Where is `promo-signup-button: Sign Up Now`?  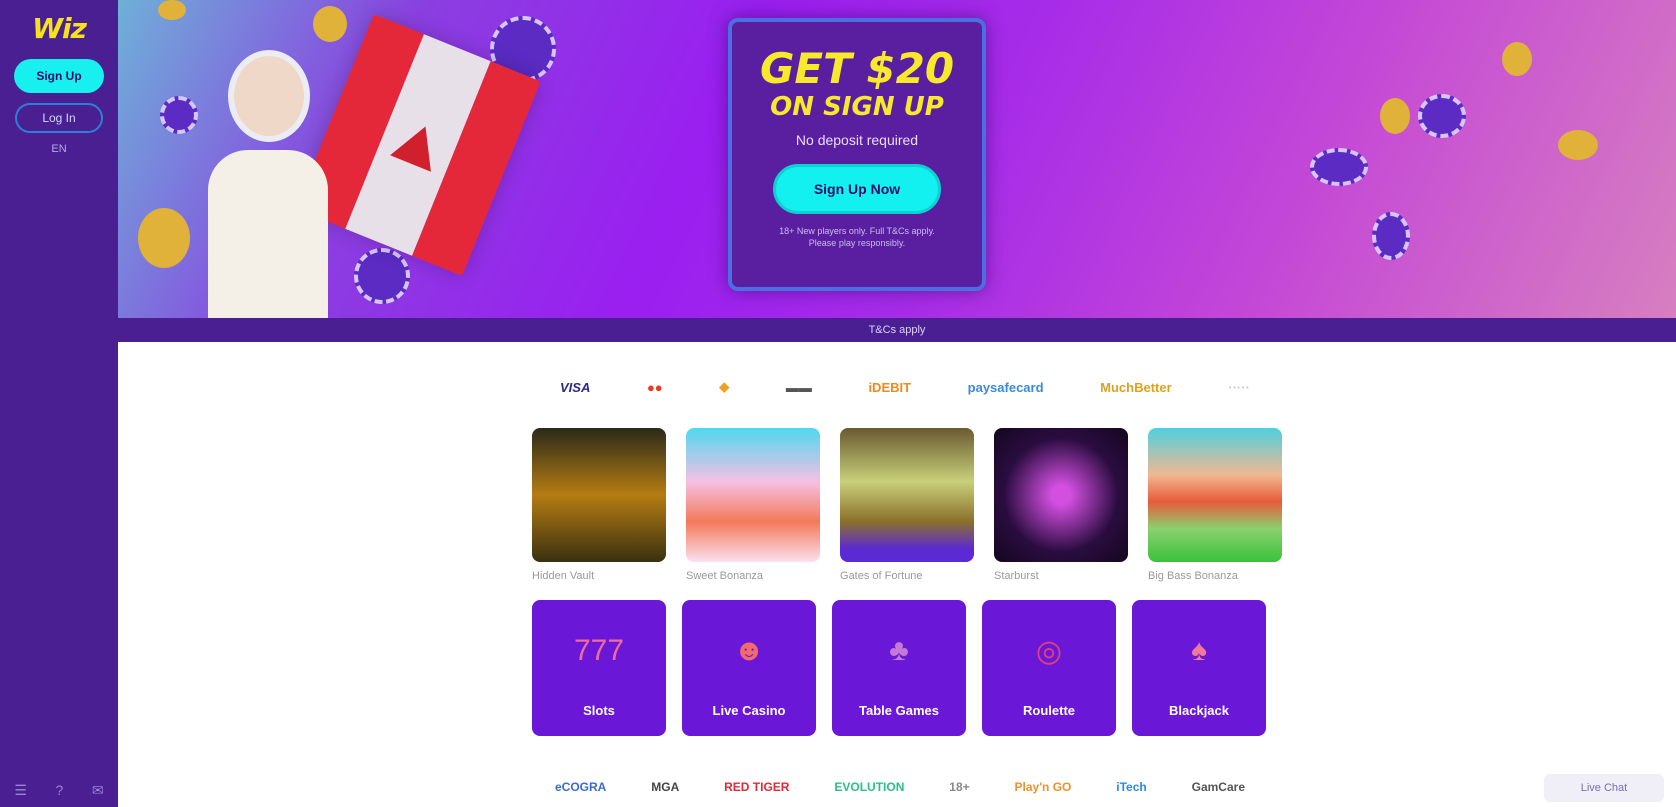
promo-signup-button: Sign Up Now is located at coordinates (857, 189).